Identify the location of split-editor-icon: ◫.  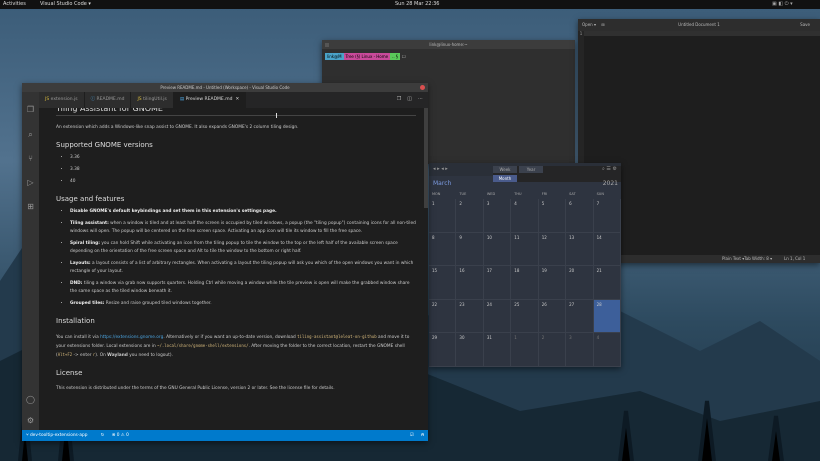
(409, 99).